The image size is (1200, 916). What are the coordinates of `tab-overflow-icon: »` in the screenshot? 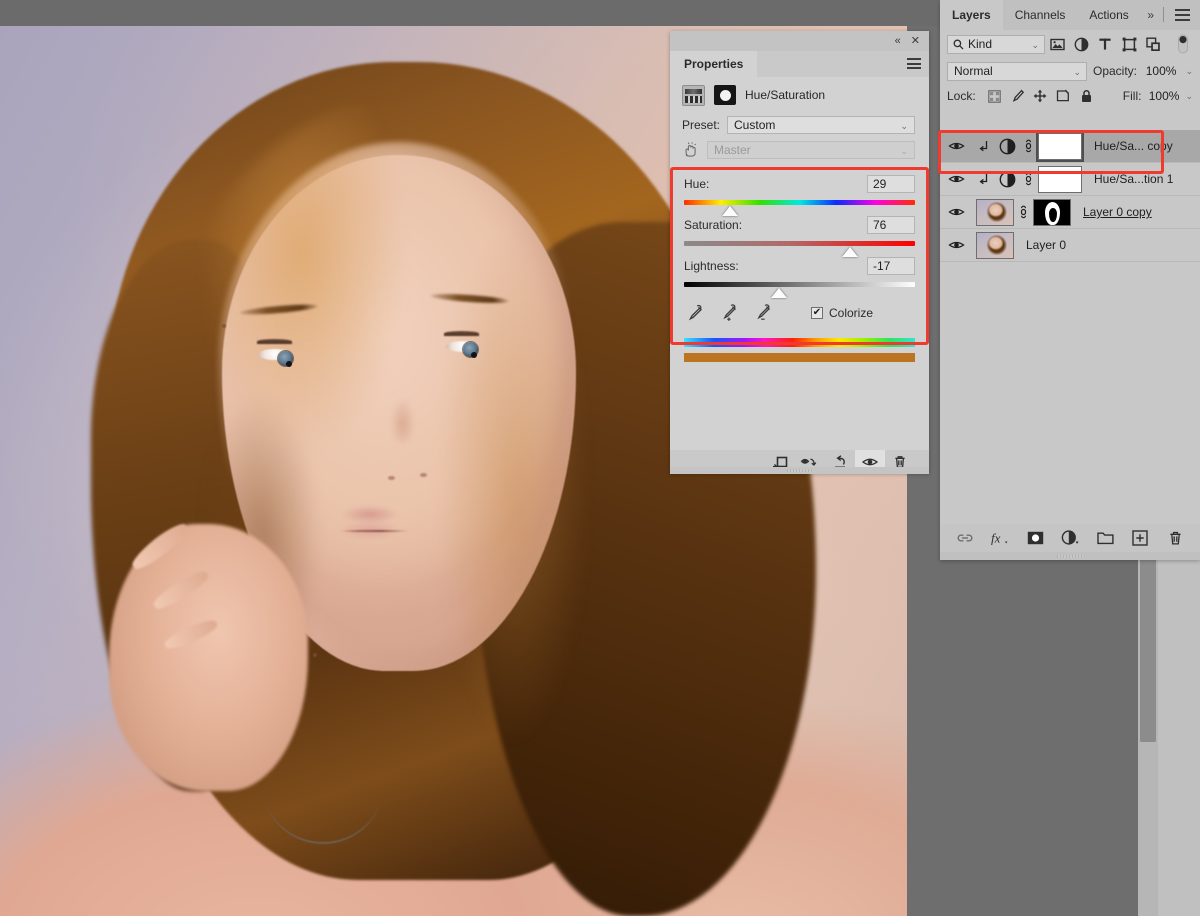 It's located at (1150, 15).